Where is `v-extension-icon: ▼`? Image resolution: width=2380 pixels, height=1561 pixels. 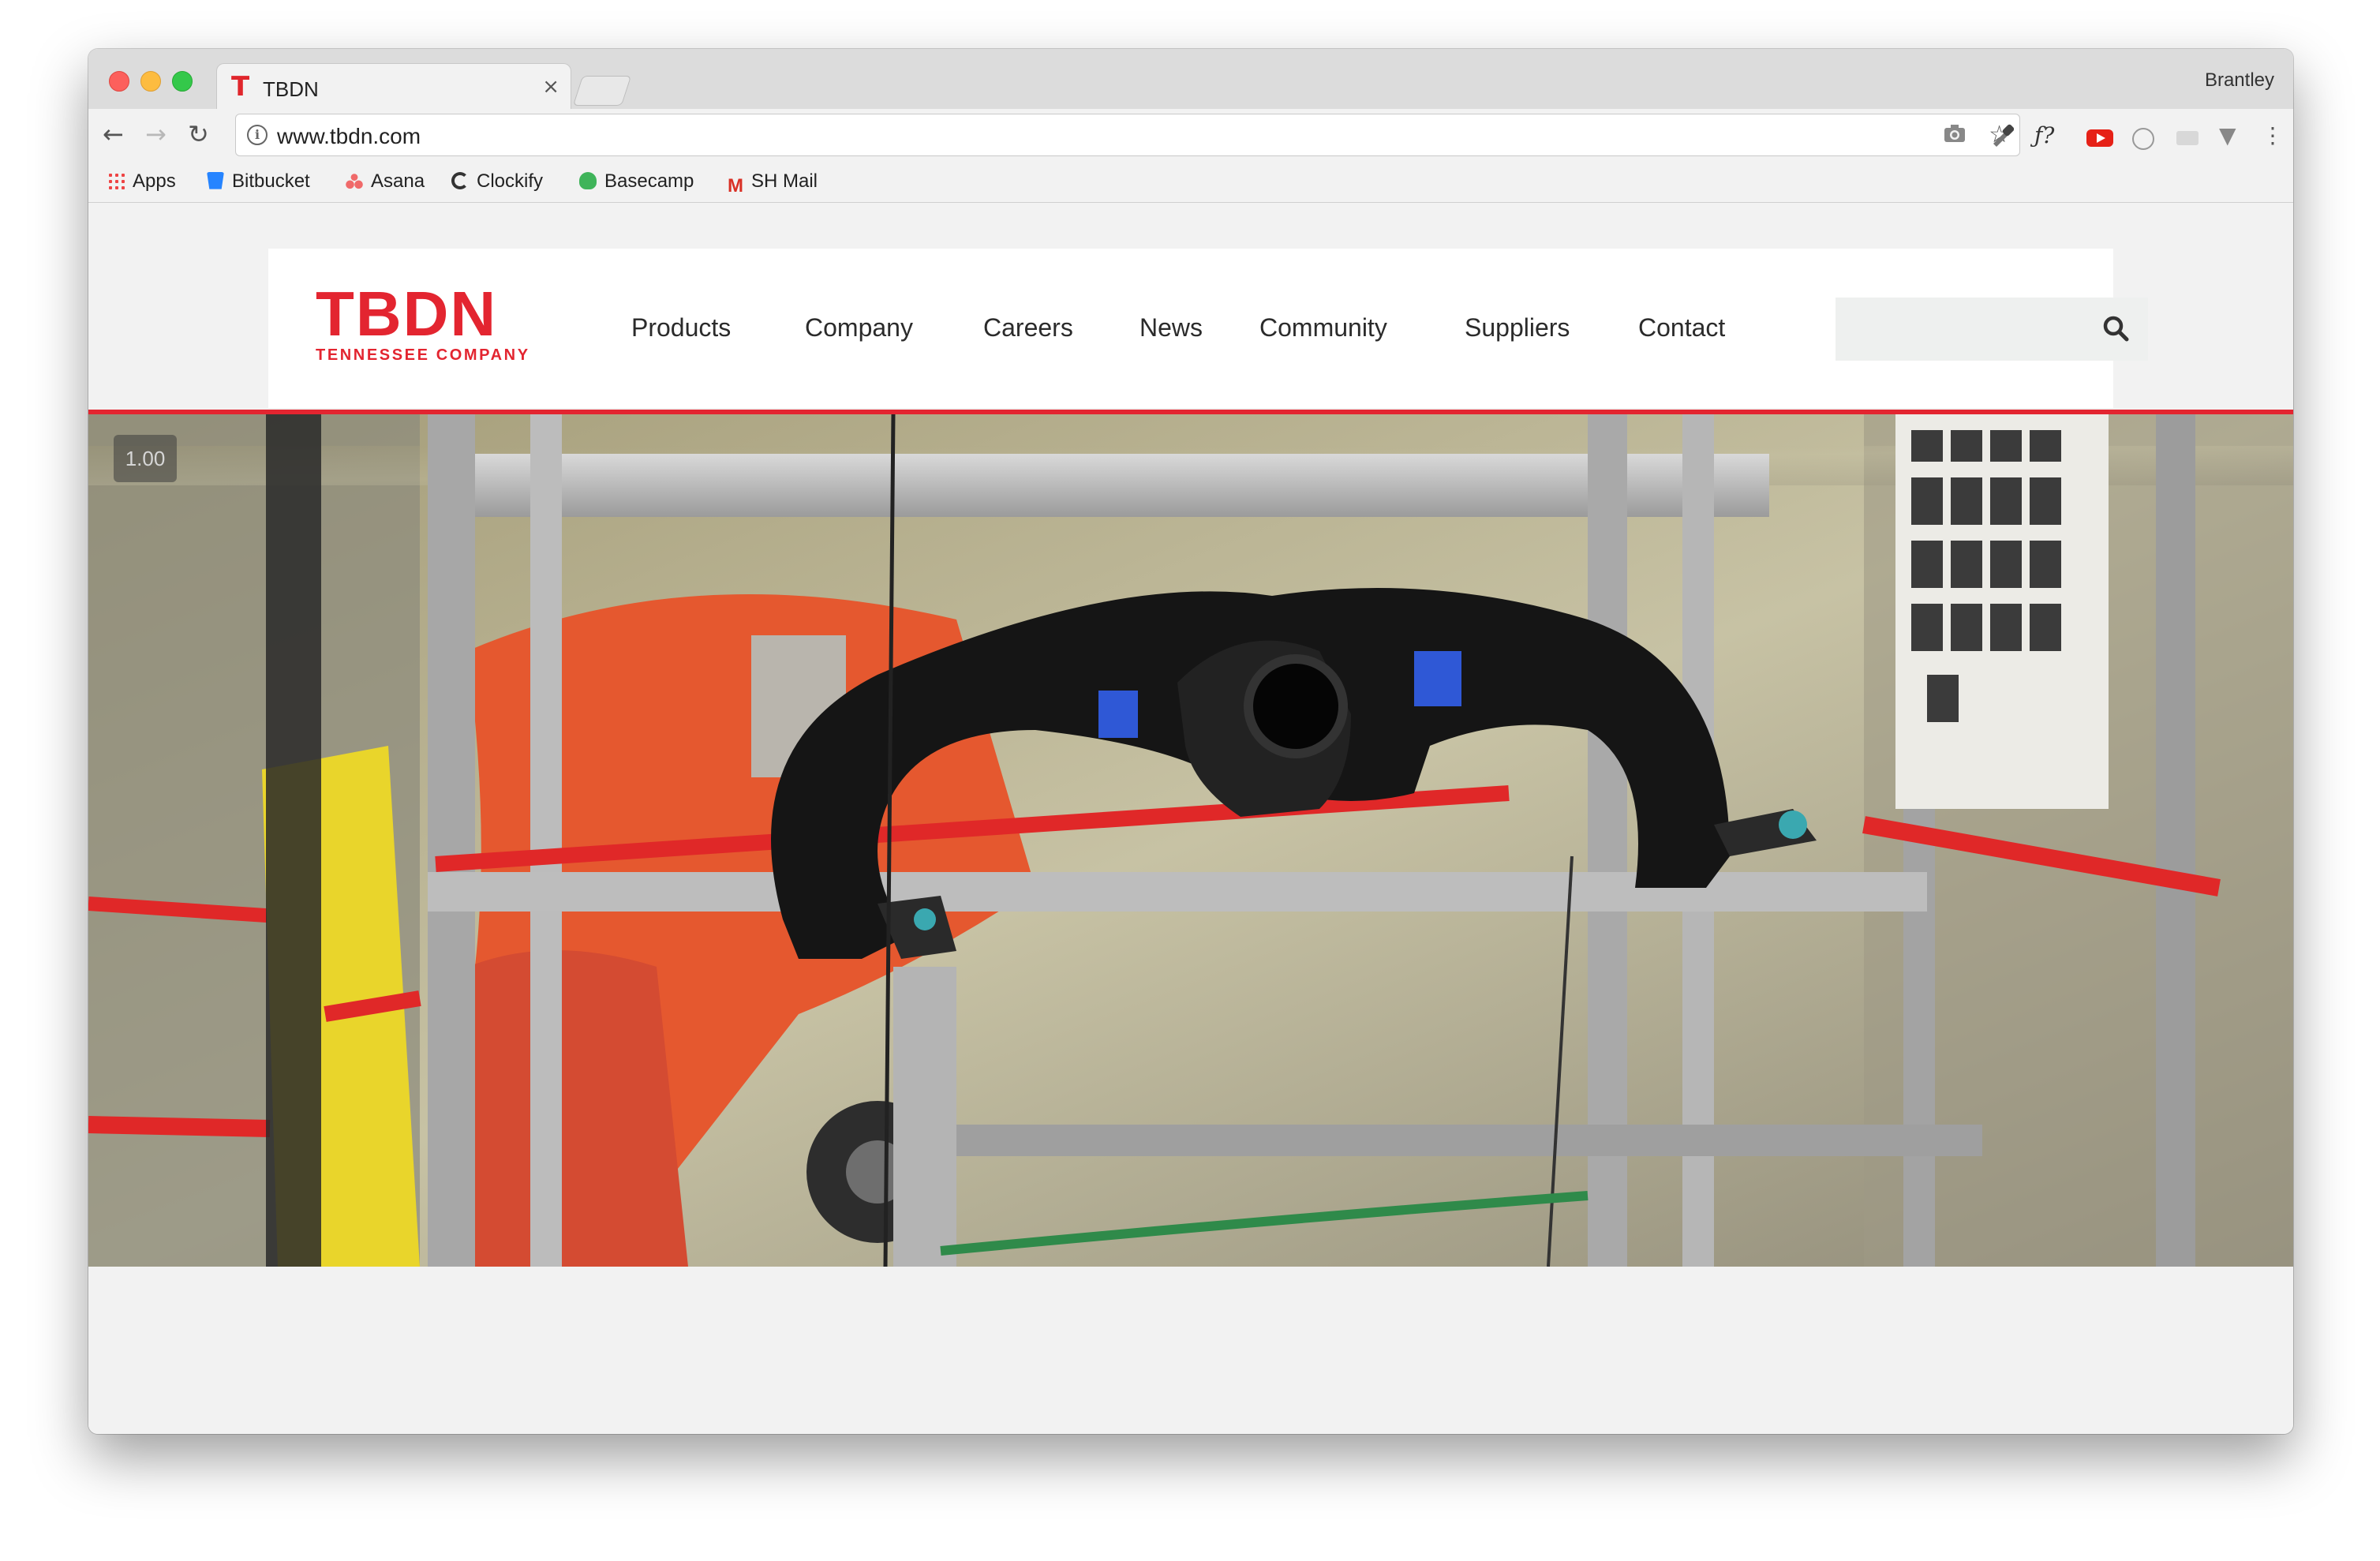
v-extension-icon: ▼ is located at coordinates (2227, 135).